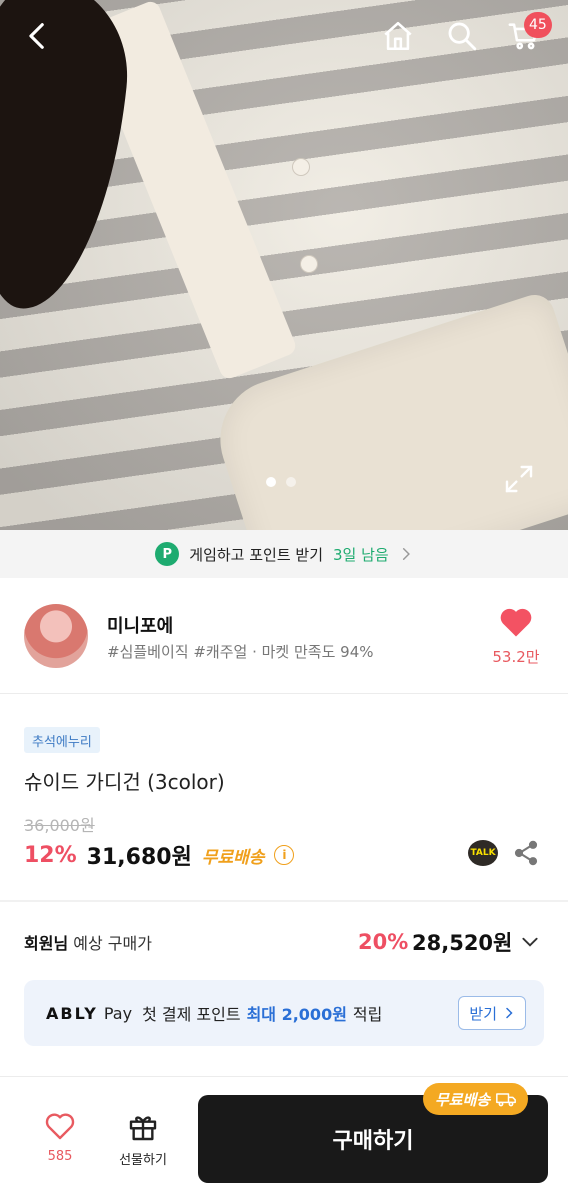 This screenshot has width=568, height=1200. Describe the element at coordinates (60, 1126) in the screenshot. I see `heart-outline-icon` at that location.